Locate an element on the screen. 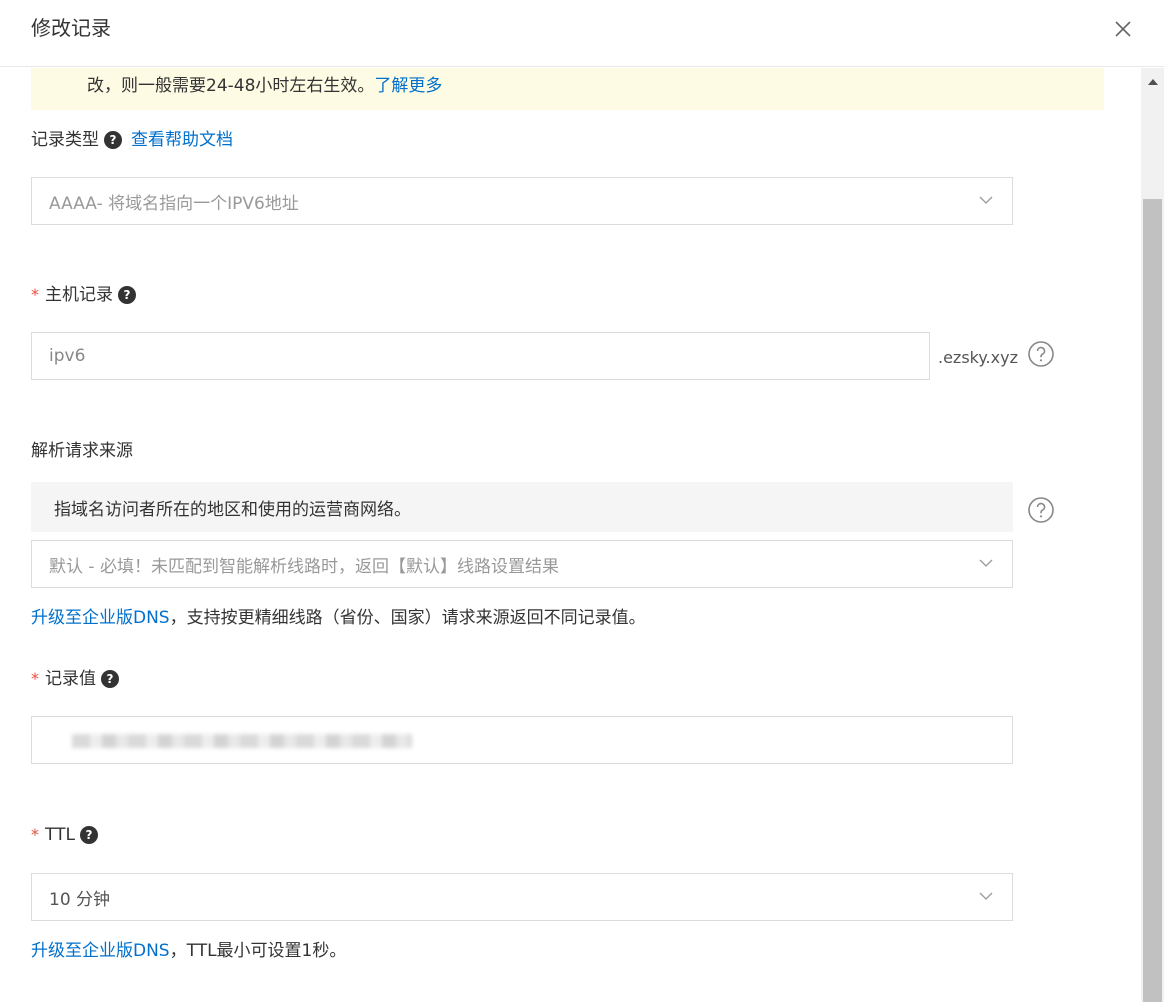 Image resolution: width=1164 pixels, height=1002 pixels. learn-more-link: 了解更多 is located at coordinates (408, 86).